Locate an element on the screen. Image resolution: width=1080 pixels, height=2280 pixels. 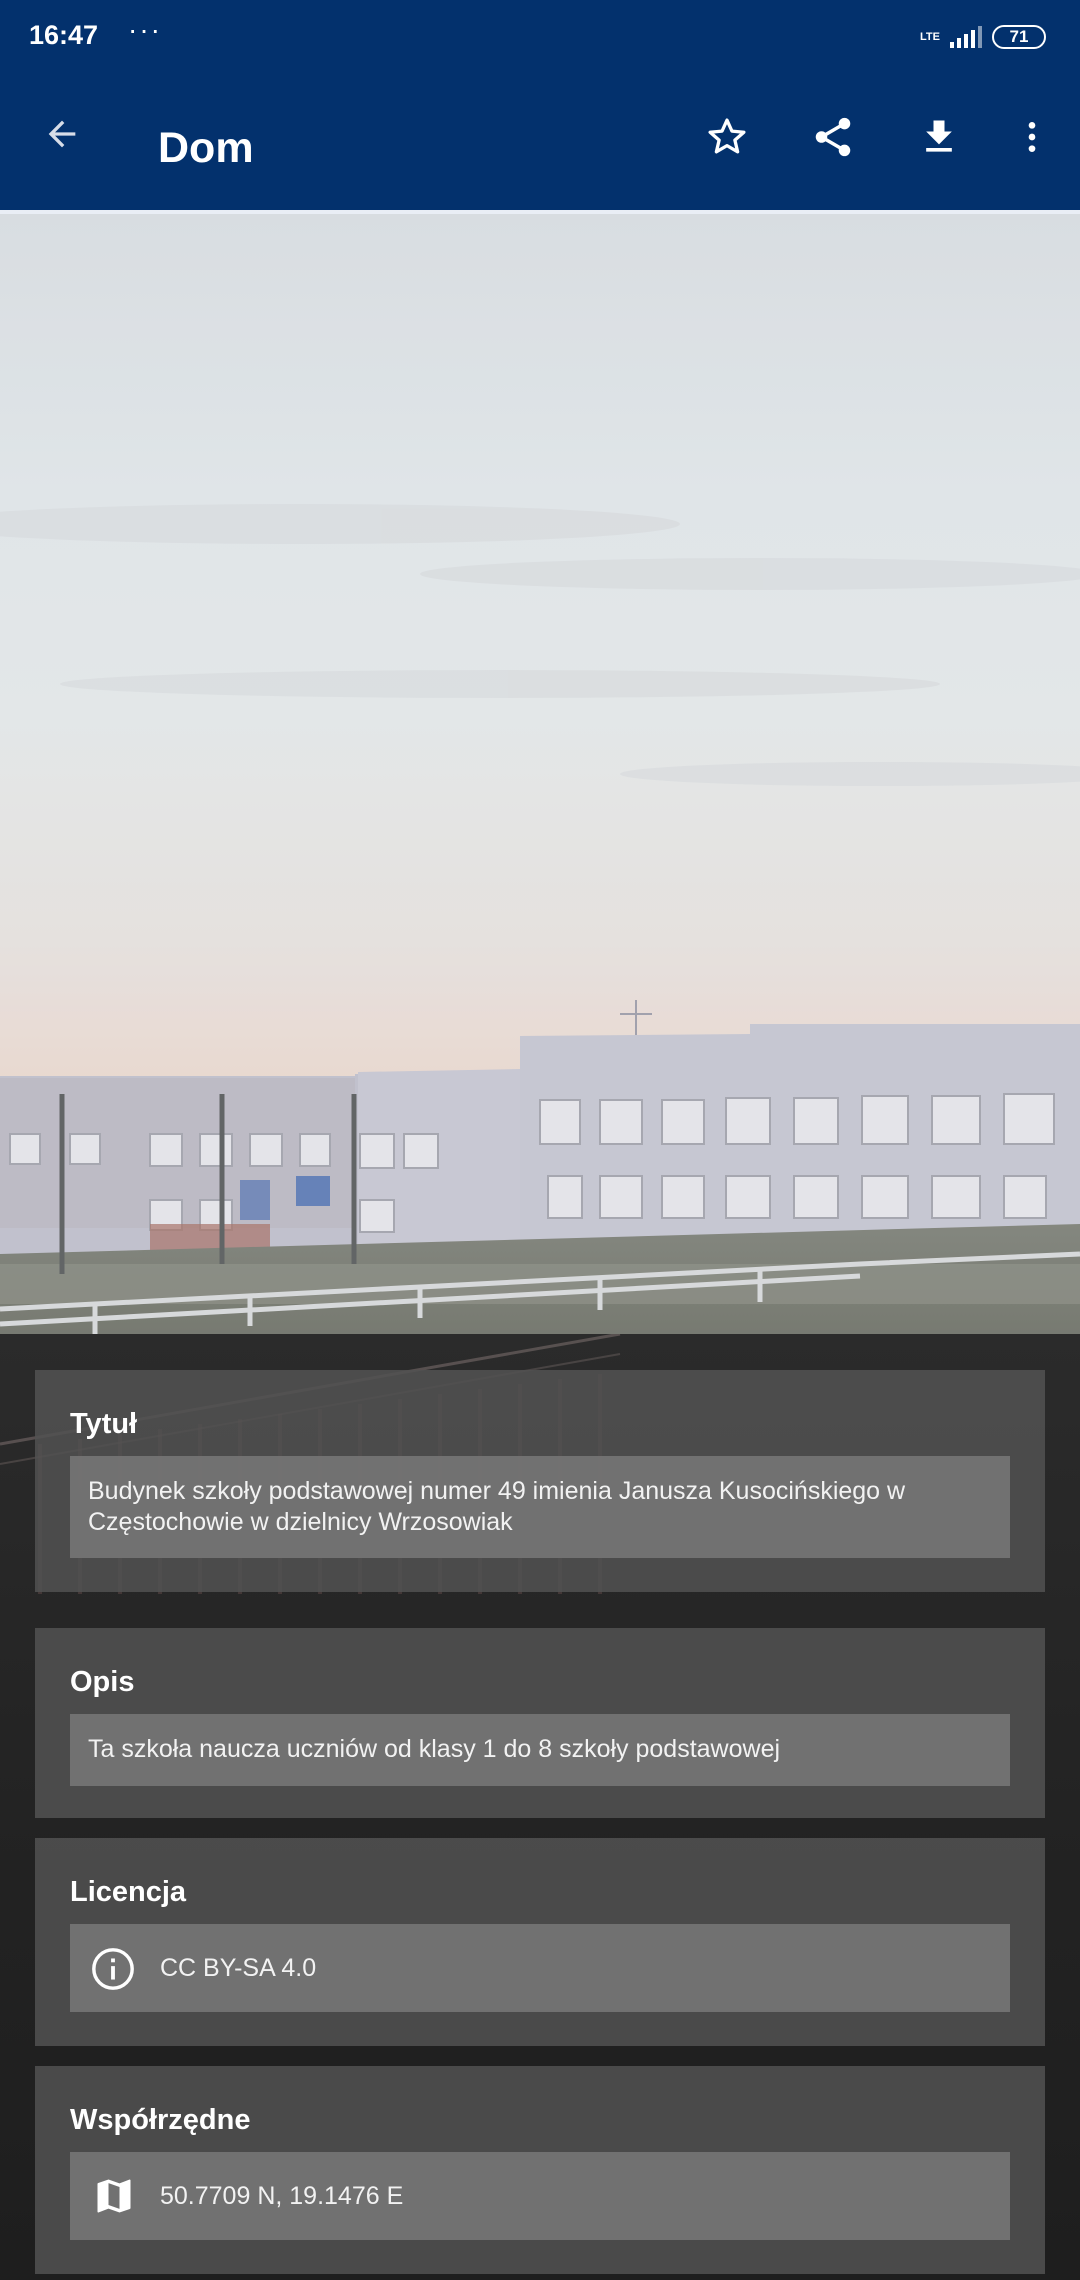
notification-overflow: ··· is located at coordinates (145, 29).